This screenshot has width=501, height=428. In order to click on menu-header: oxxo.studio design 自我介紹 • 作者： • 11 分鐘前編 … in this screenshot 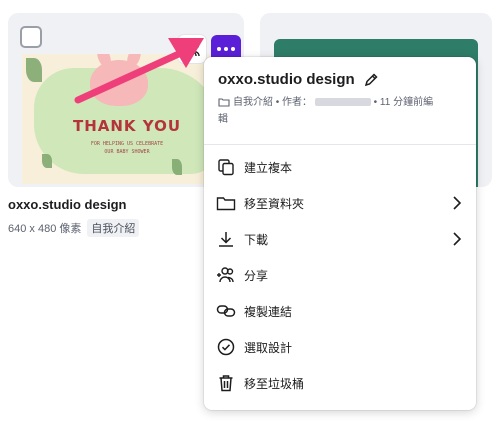, I will do `click(340, 101)`.